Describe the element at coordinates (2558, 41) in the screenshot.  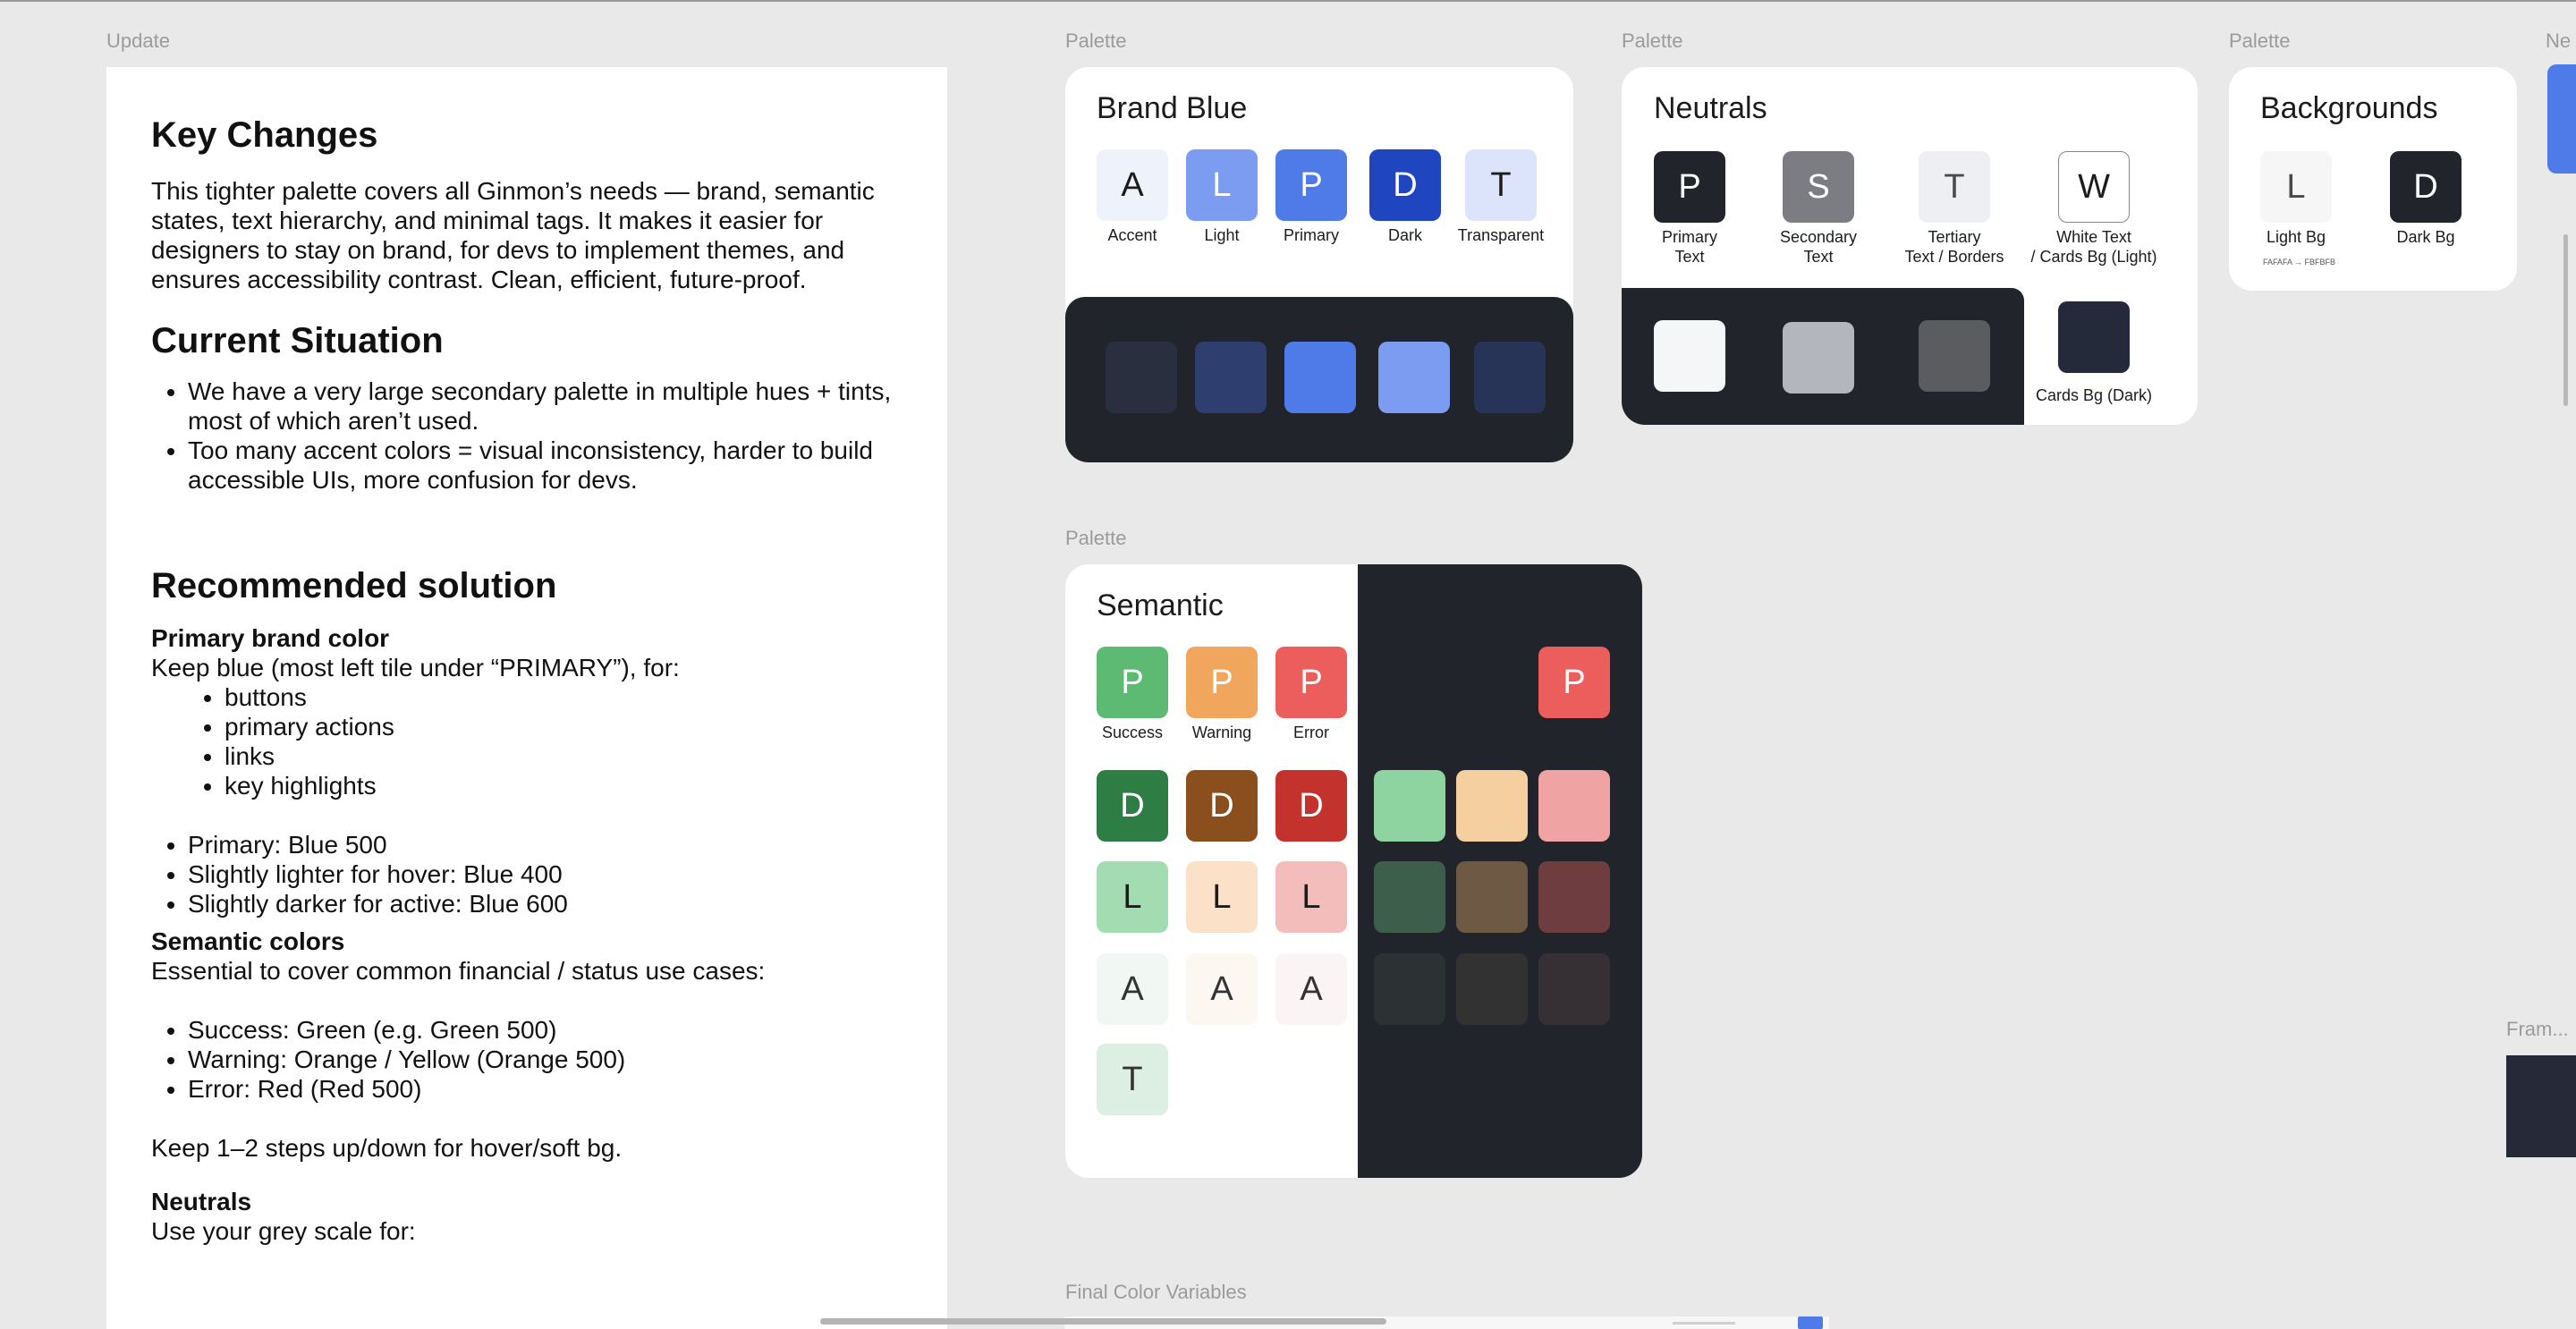
I see `frame-label-next: Ne` at that location.